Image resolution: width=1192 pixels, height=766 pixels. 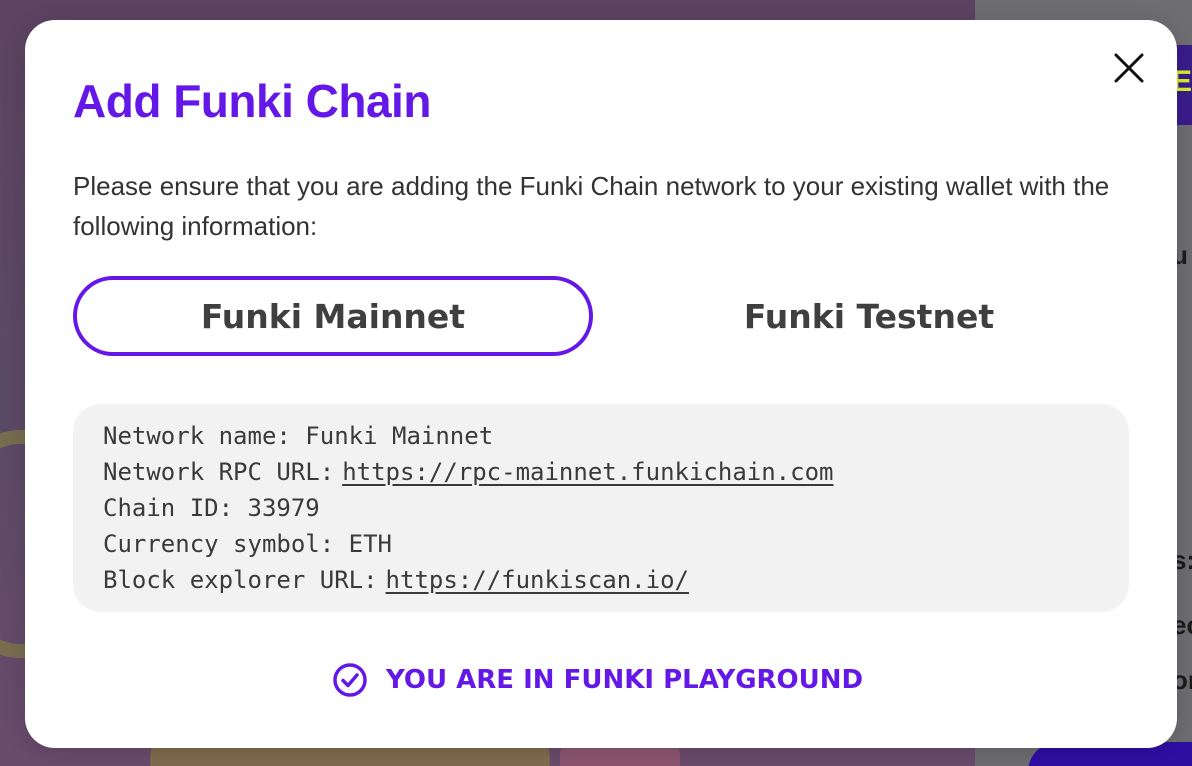 What do you see at coordinates (370, 544) in the screenshot?
I see `currency-value: ETH` at bounding box center [370, 544].